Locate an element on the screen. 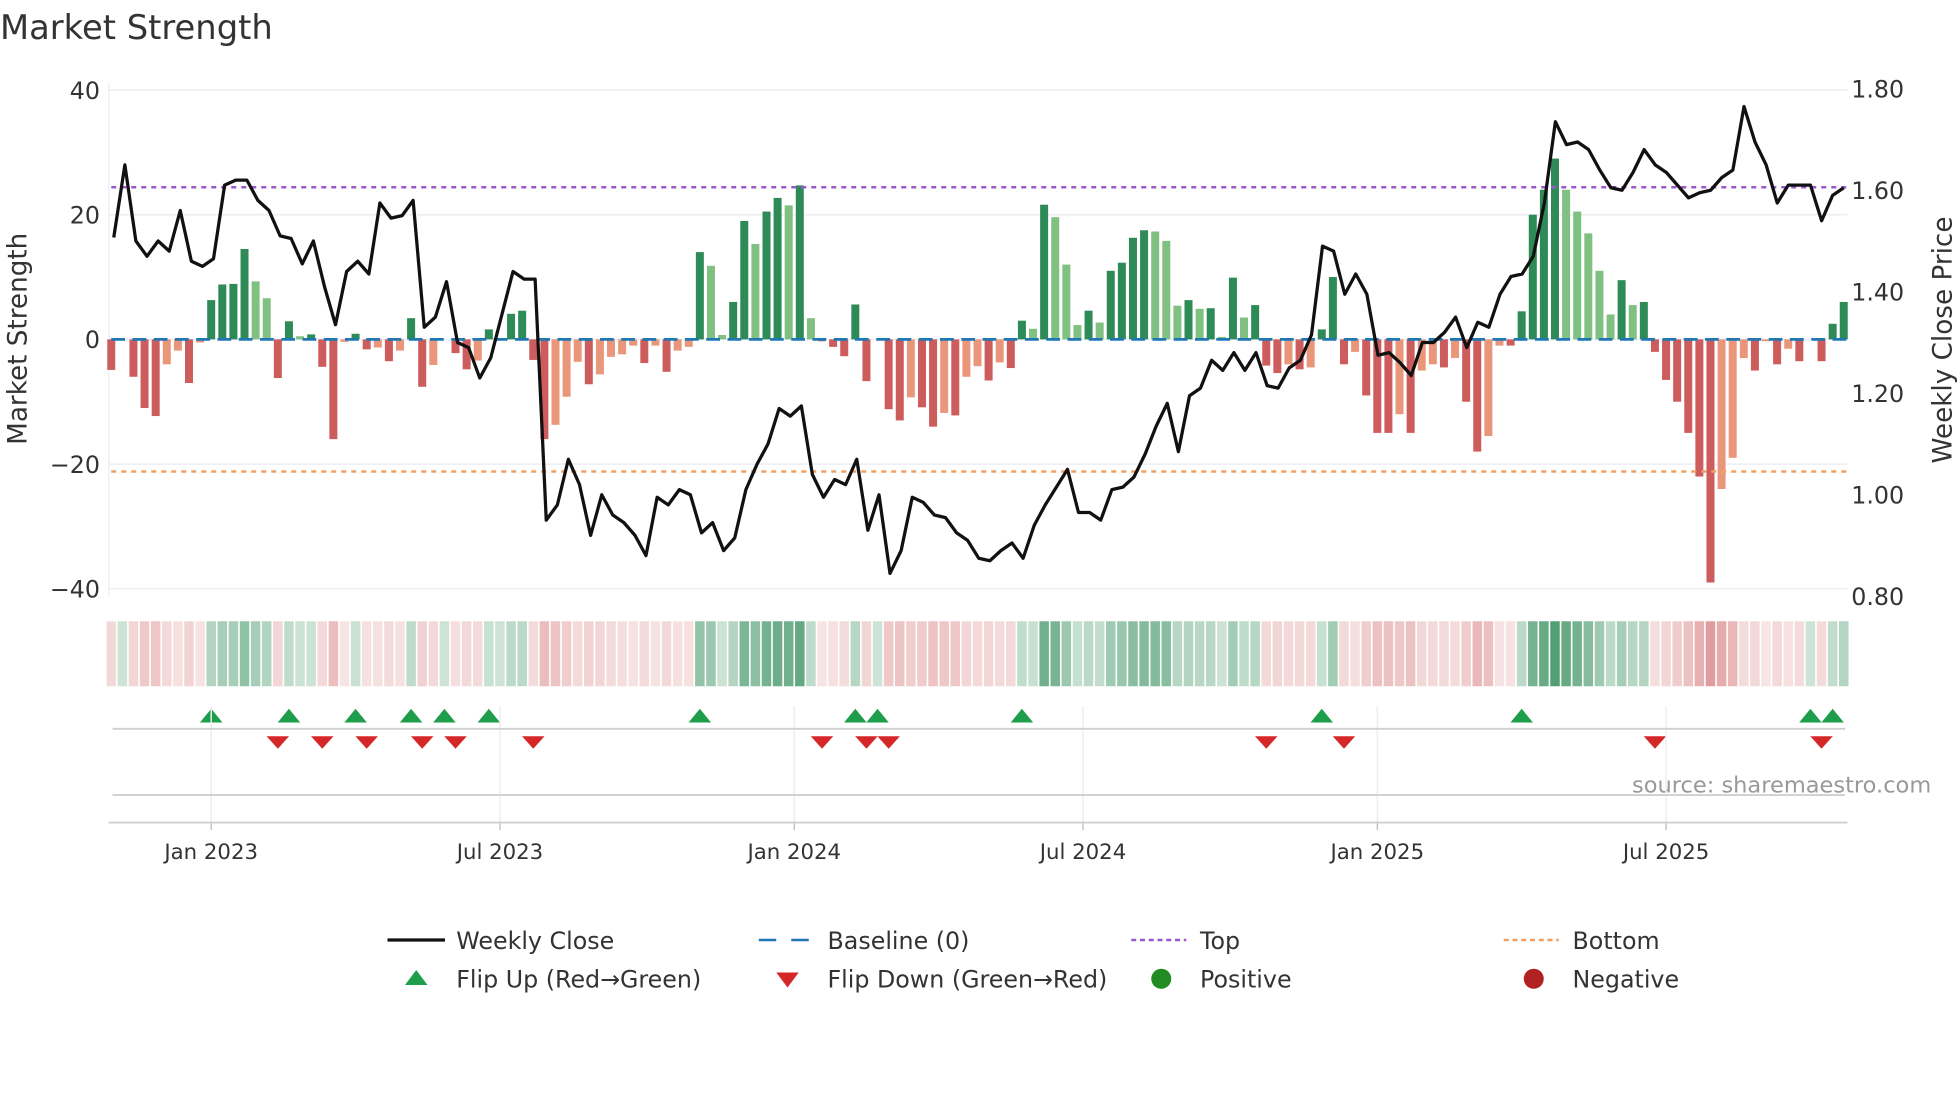 The image size is (1960, 1102). y2-tick-label: 0.80 is located at coordinates (1877, 597).